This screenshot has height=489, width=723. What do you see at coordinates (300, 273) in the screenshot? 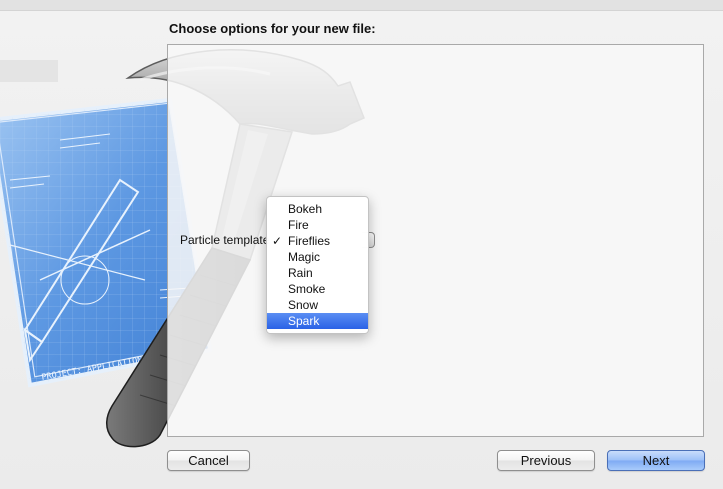
I see `menu-item-label: Rain` at bounding box center [300, 273].